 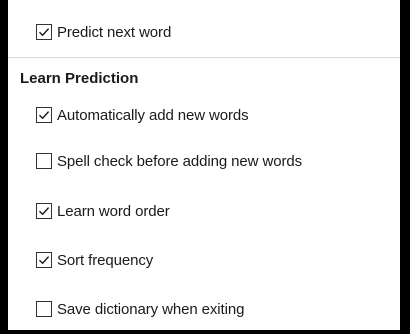 I want to click on predict-next-word-option: Predict next word, so click(x=103, y=32).